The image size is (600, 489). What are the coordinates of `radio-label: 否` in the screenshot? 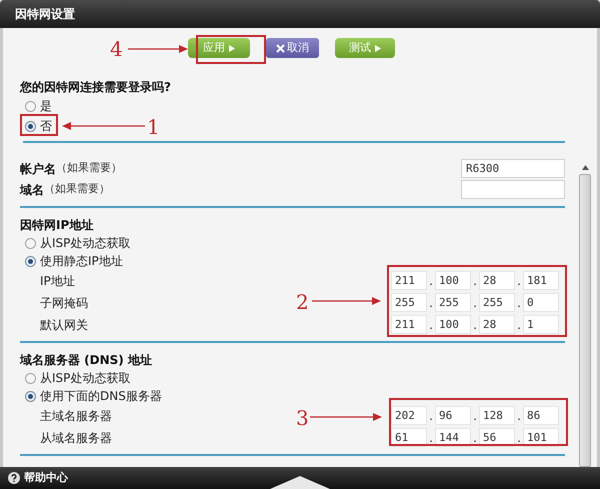 It's located at (46, 126).